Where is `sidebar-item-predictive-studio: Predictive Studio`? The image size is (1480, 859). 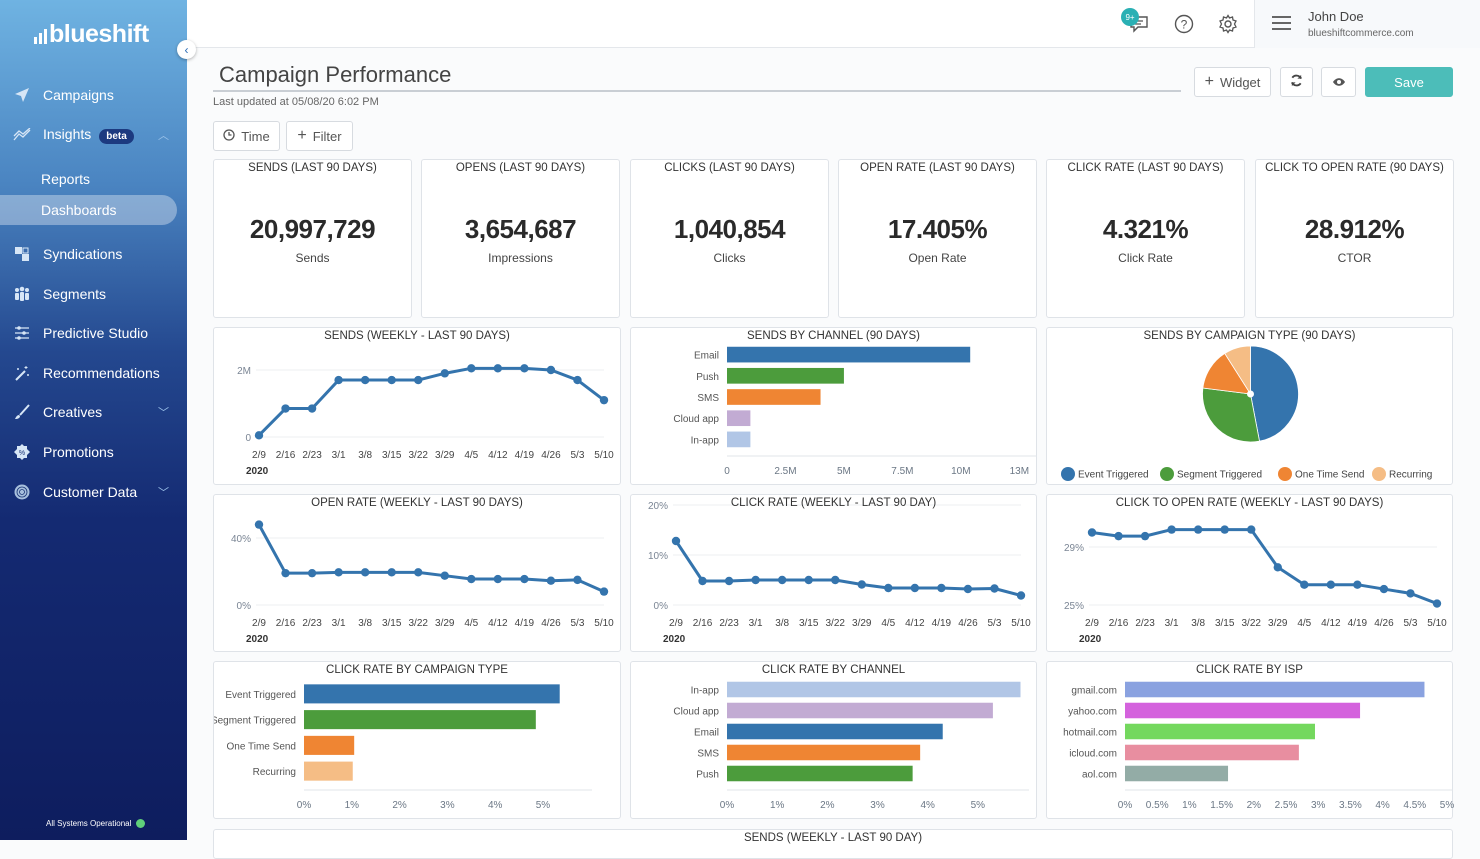 sidebar-item-predictive-studio: Predictive Studio is located at coordinates (93, 333).